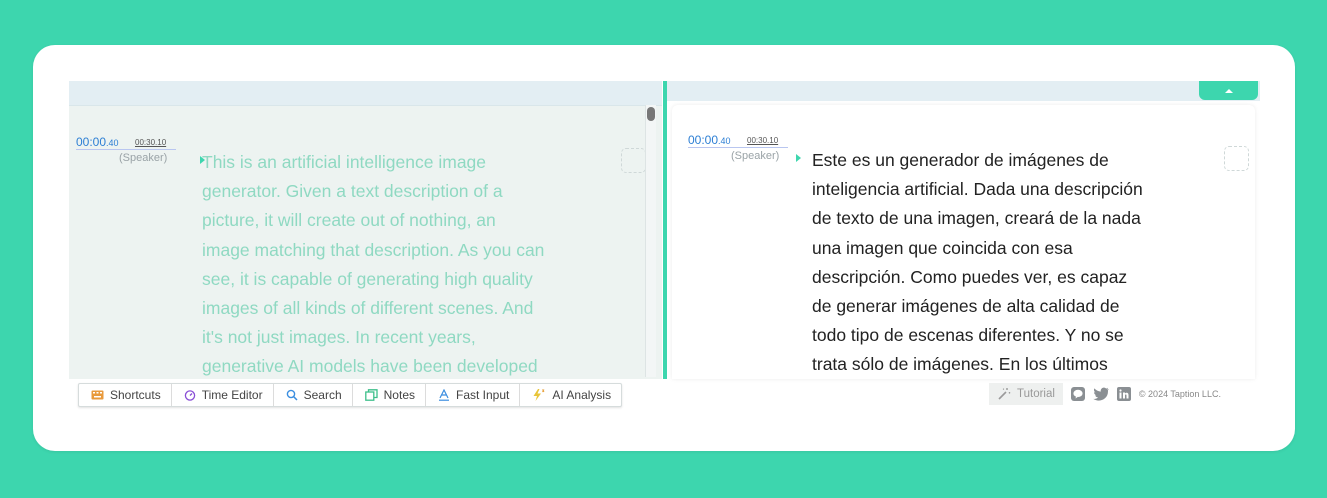  I want to click on ai-analysis-button: AI Analysis, so click(570, 395).